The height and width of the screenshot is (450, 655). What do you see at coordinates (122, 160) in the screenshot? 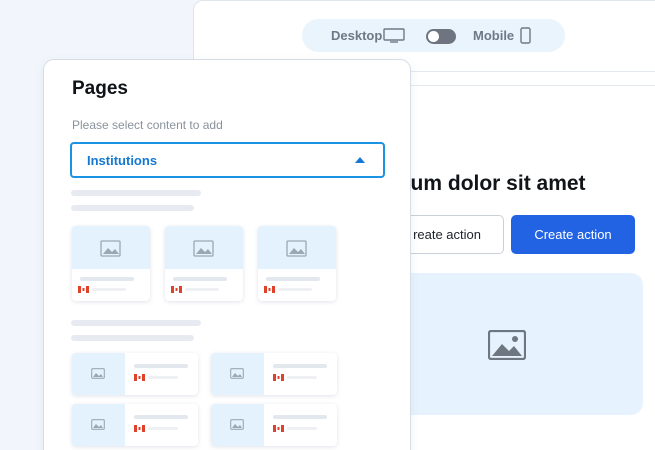
I see `select-value: Institutions` at bounding box center [122, 160].